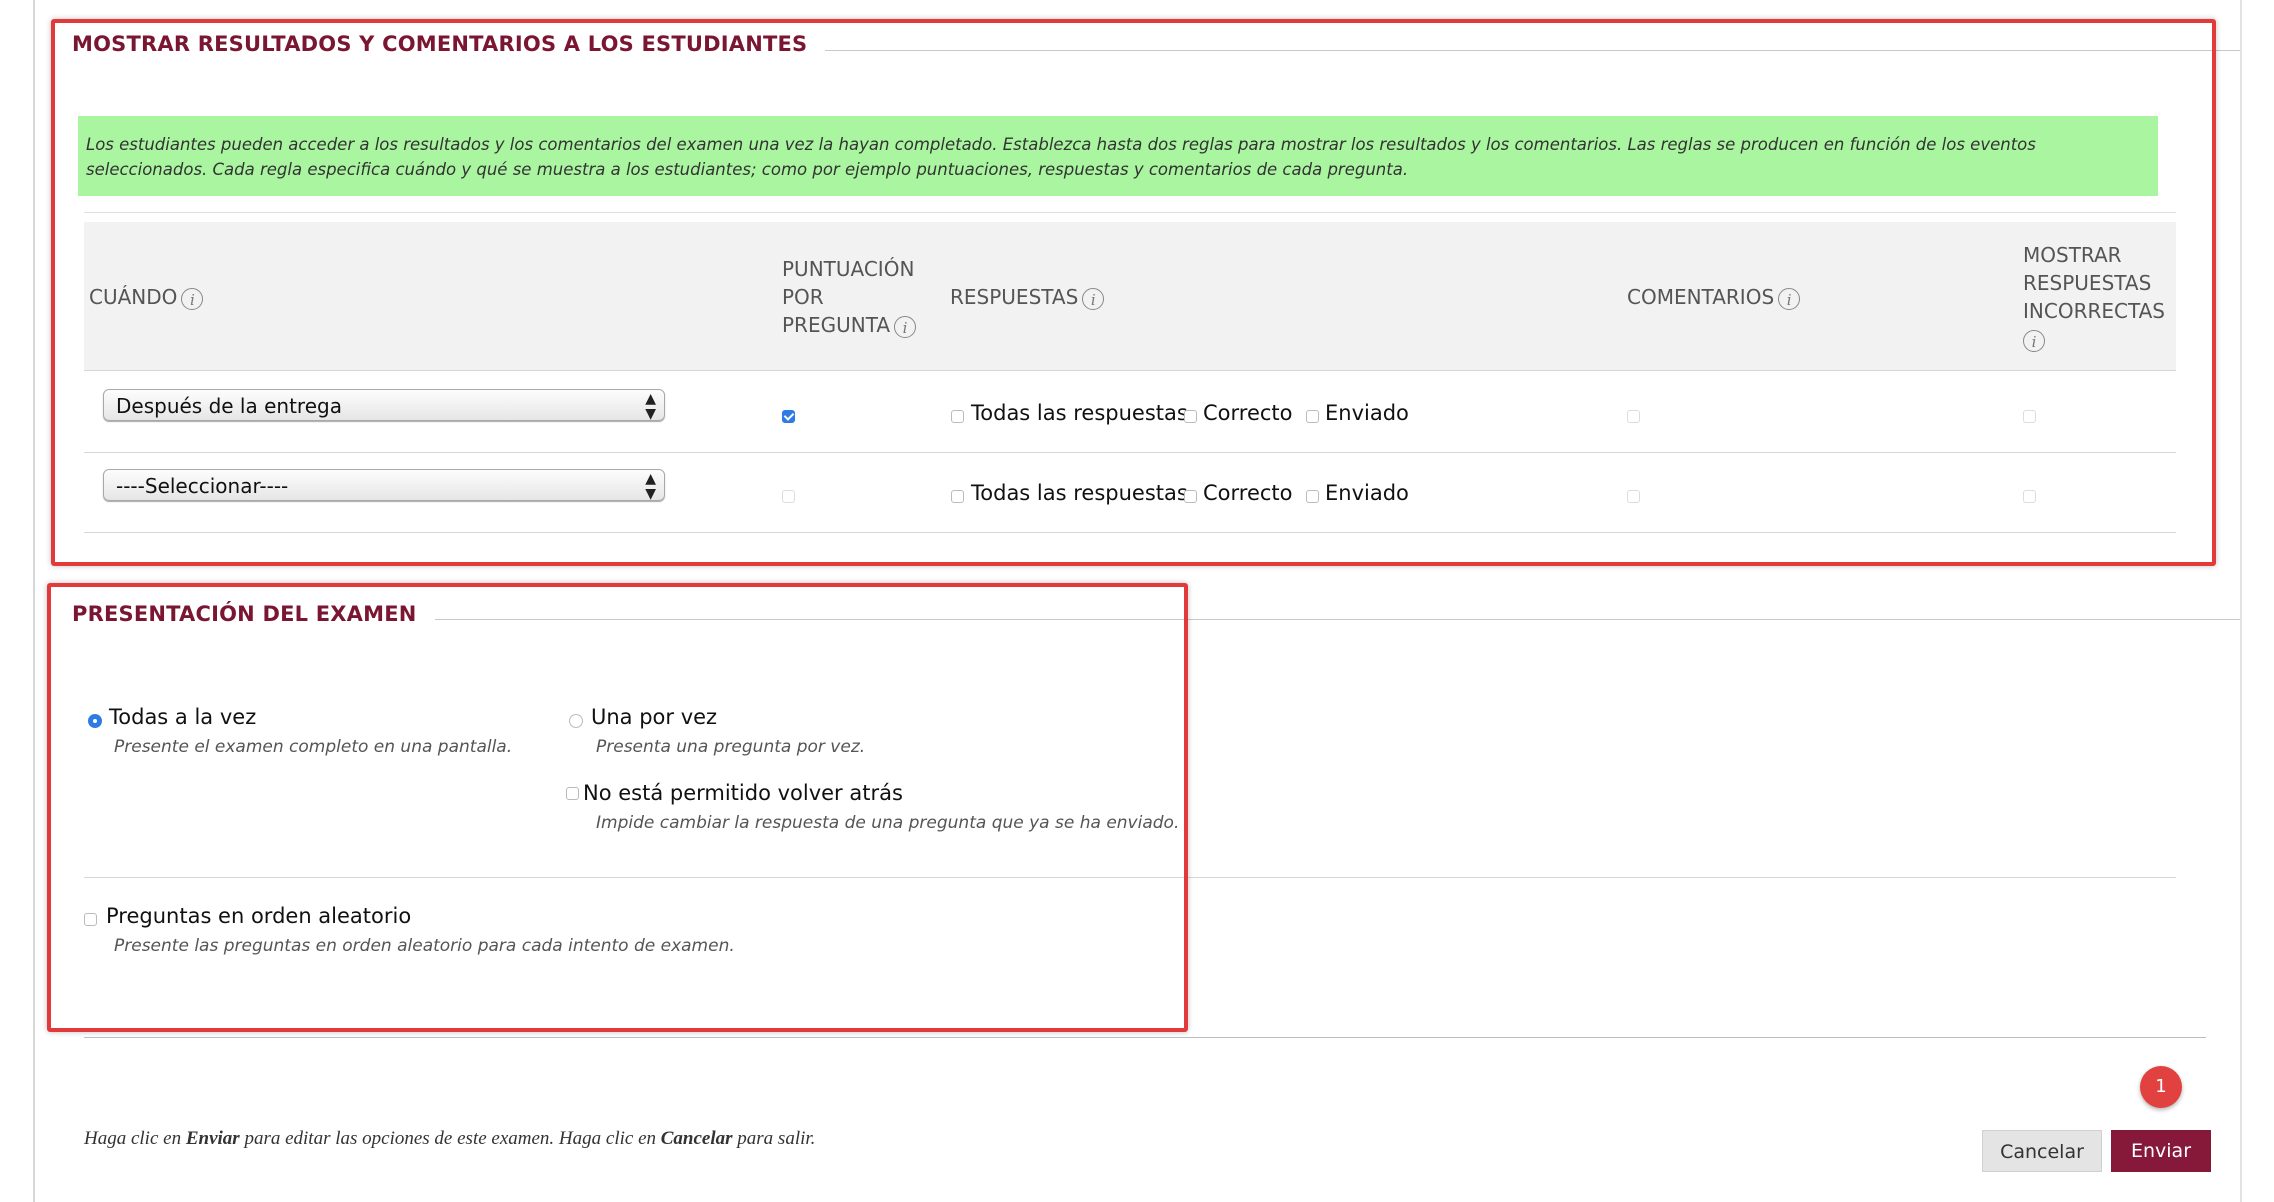 The height and width of the screenshot is (1202, 2274). What do you see at coordinates (1145, 1037) in the screenshot?
I see `footer-divider` at bounding box center [1145, 1037].